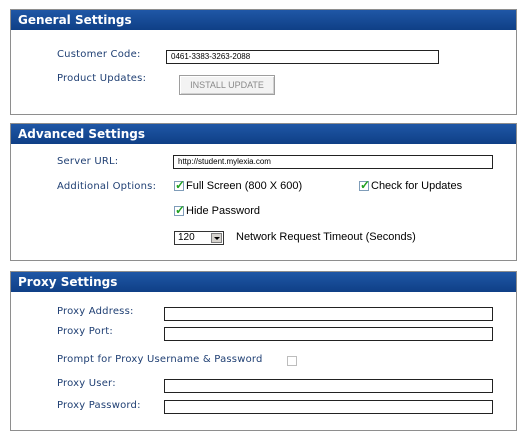 The height and width of the screenshot is (436, 529). What do you see at coordinates (328, 386) in the screenshot?
I see `proxy-user-field` at bounding box center [328, 386].